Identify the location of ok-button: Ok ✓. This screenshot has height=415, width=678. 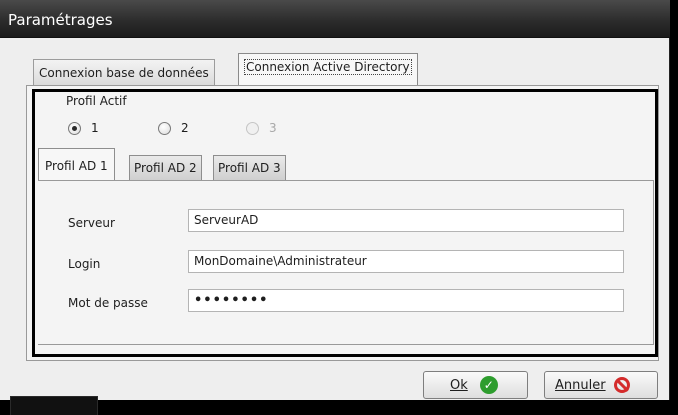
(475, 385).